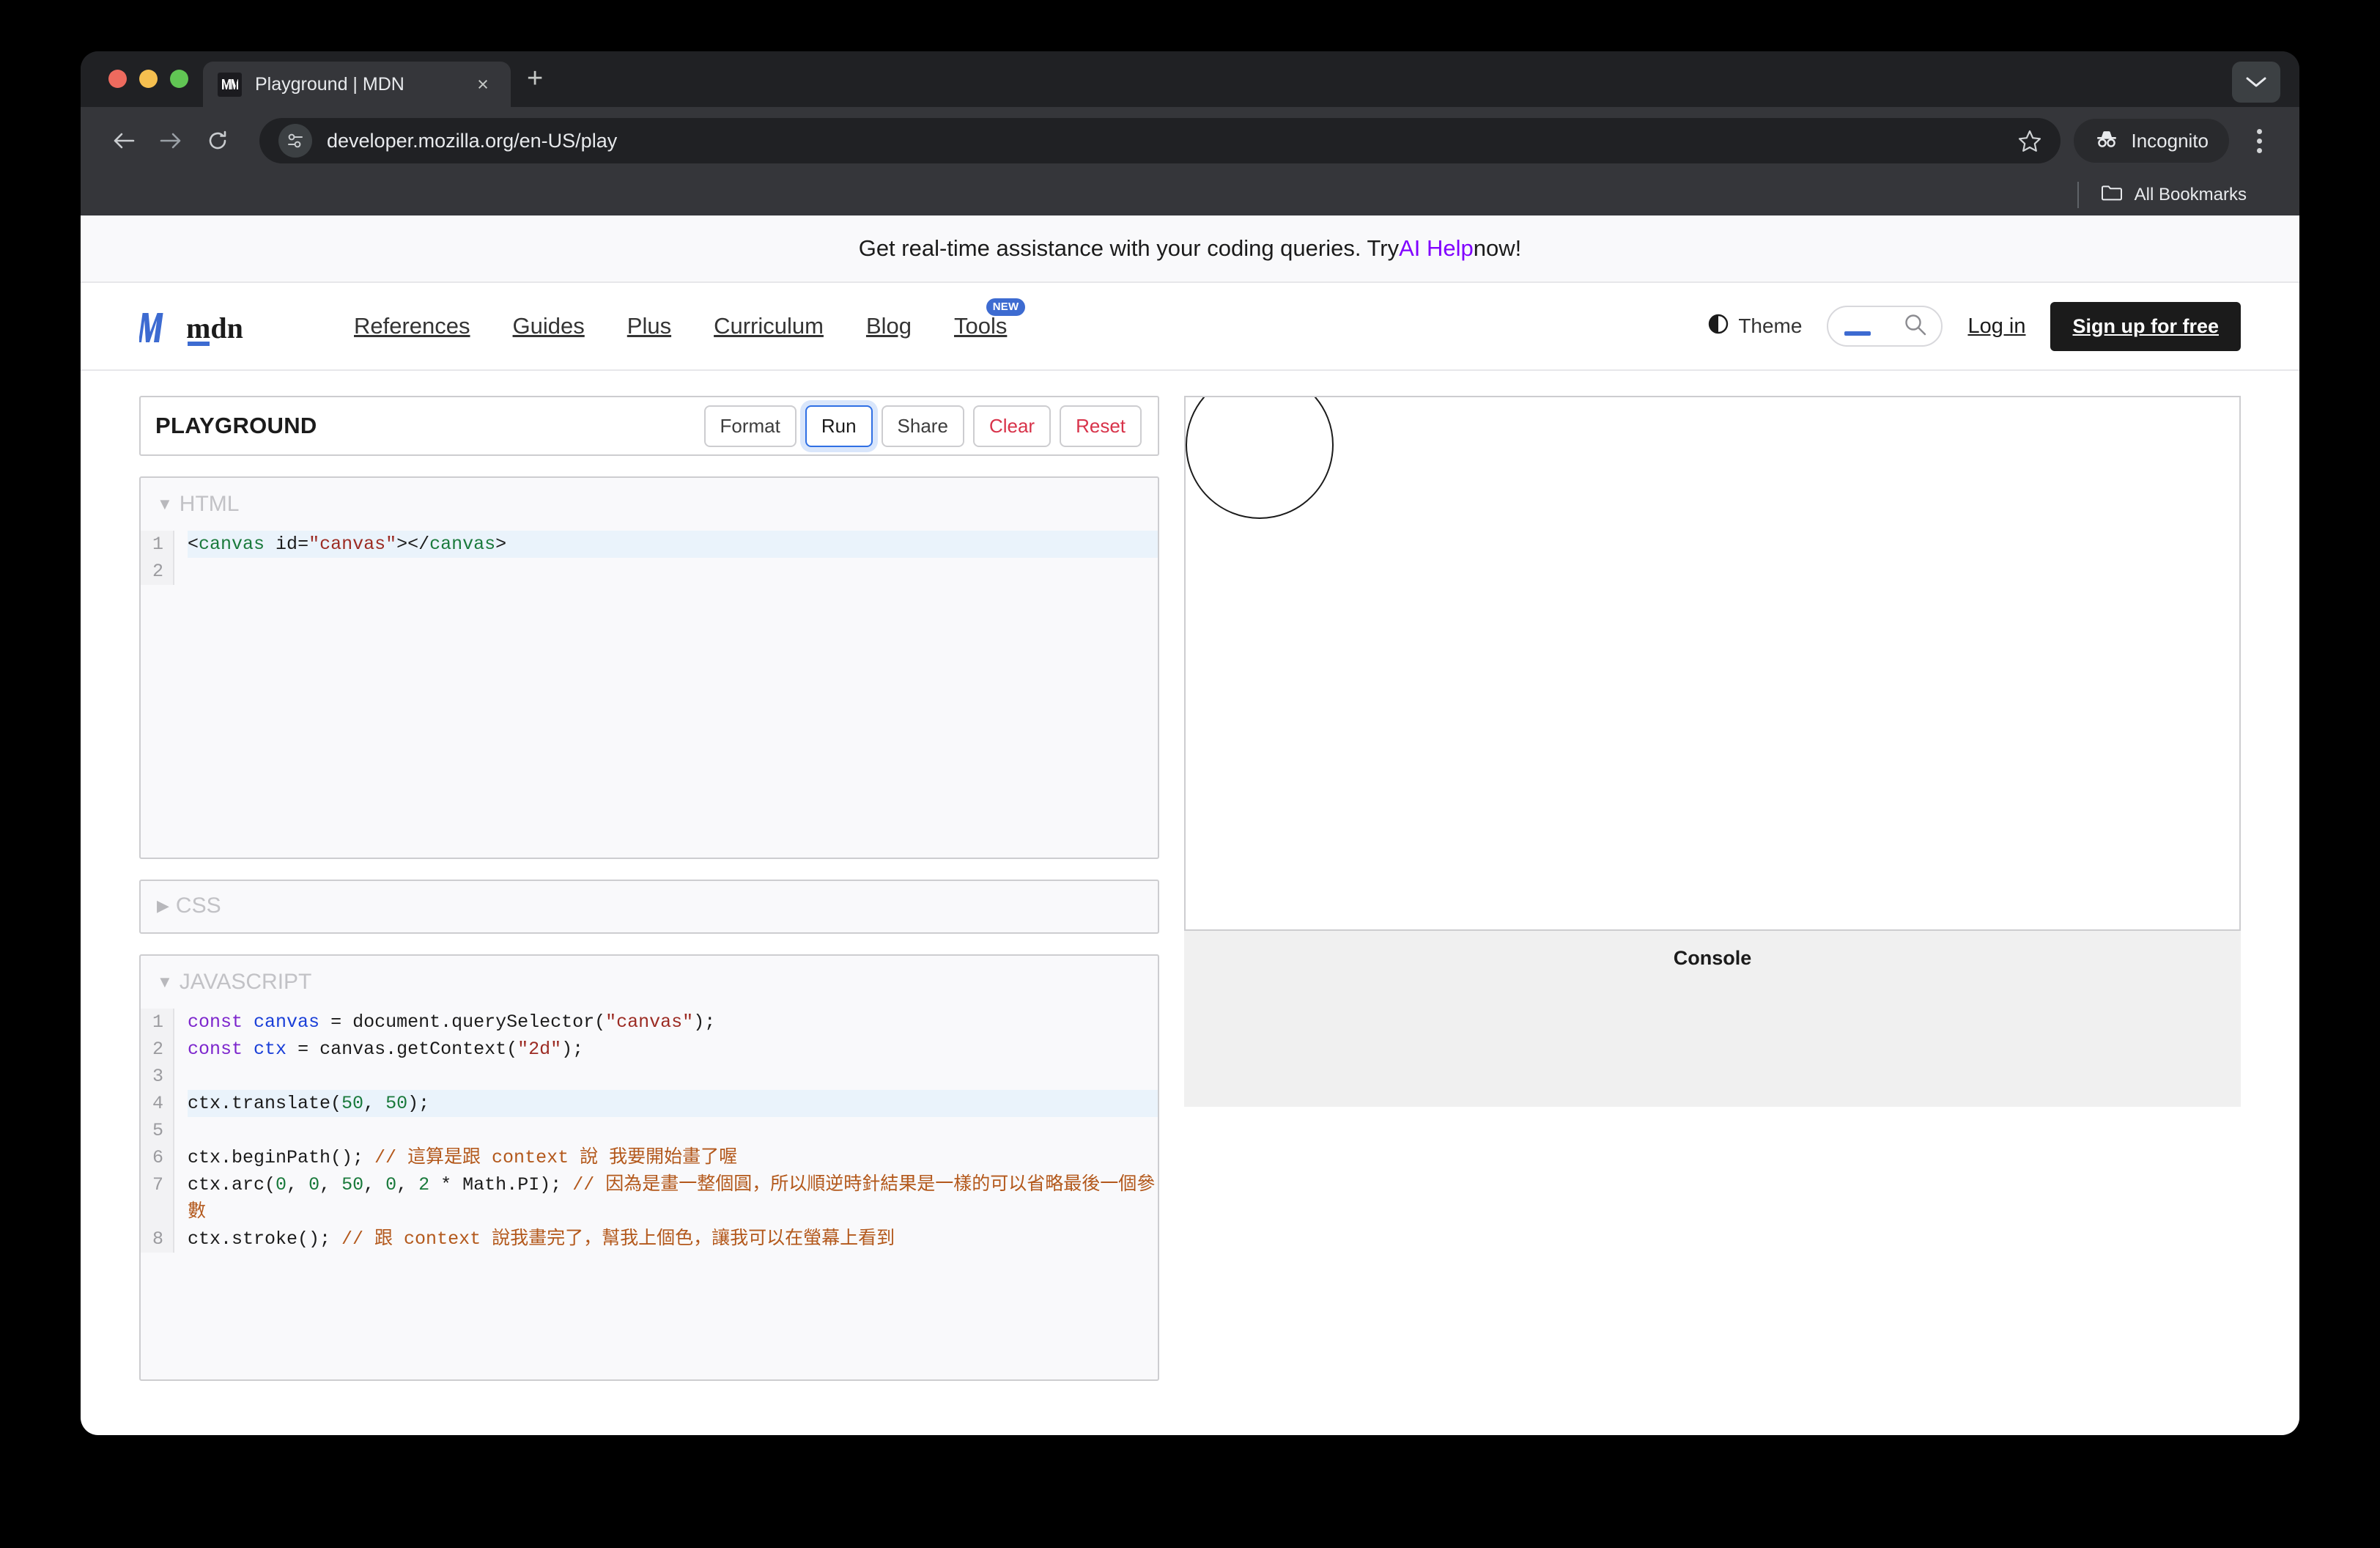  What do you see at coordinates (483, 84) in the screenshot?
I see `close-tab-icon: ×` at bounding box center [483, 84].